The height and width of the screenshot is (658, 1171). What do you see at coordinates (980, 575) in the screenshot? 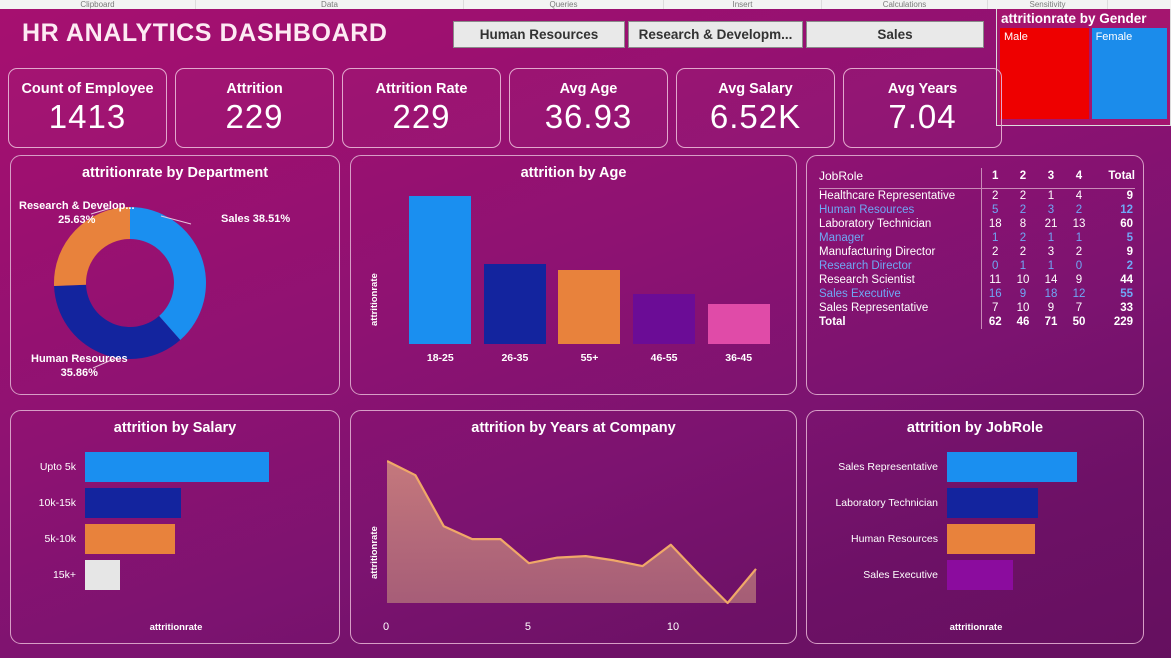
I see `hbar-sales-executive` at bounding box center [980, 575].